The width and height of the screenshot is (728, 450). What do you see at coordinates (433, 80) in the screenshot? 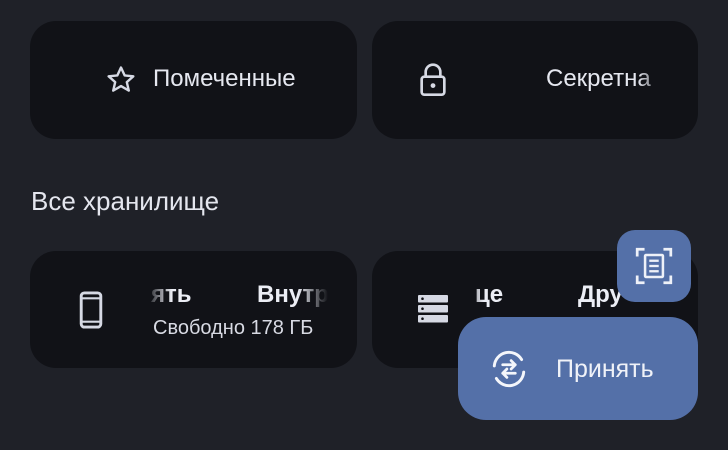
I see `lock-icon` at bounding box center [433, 80].